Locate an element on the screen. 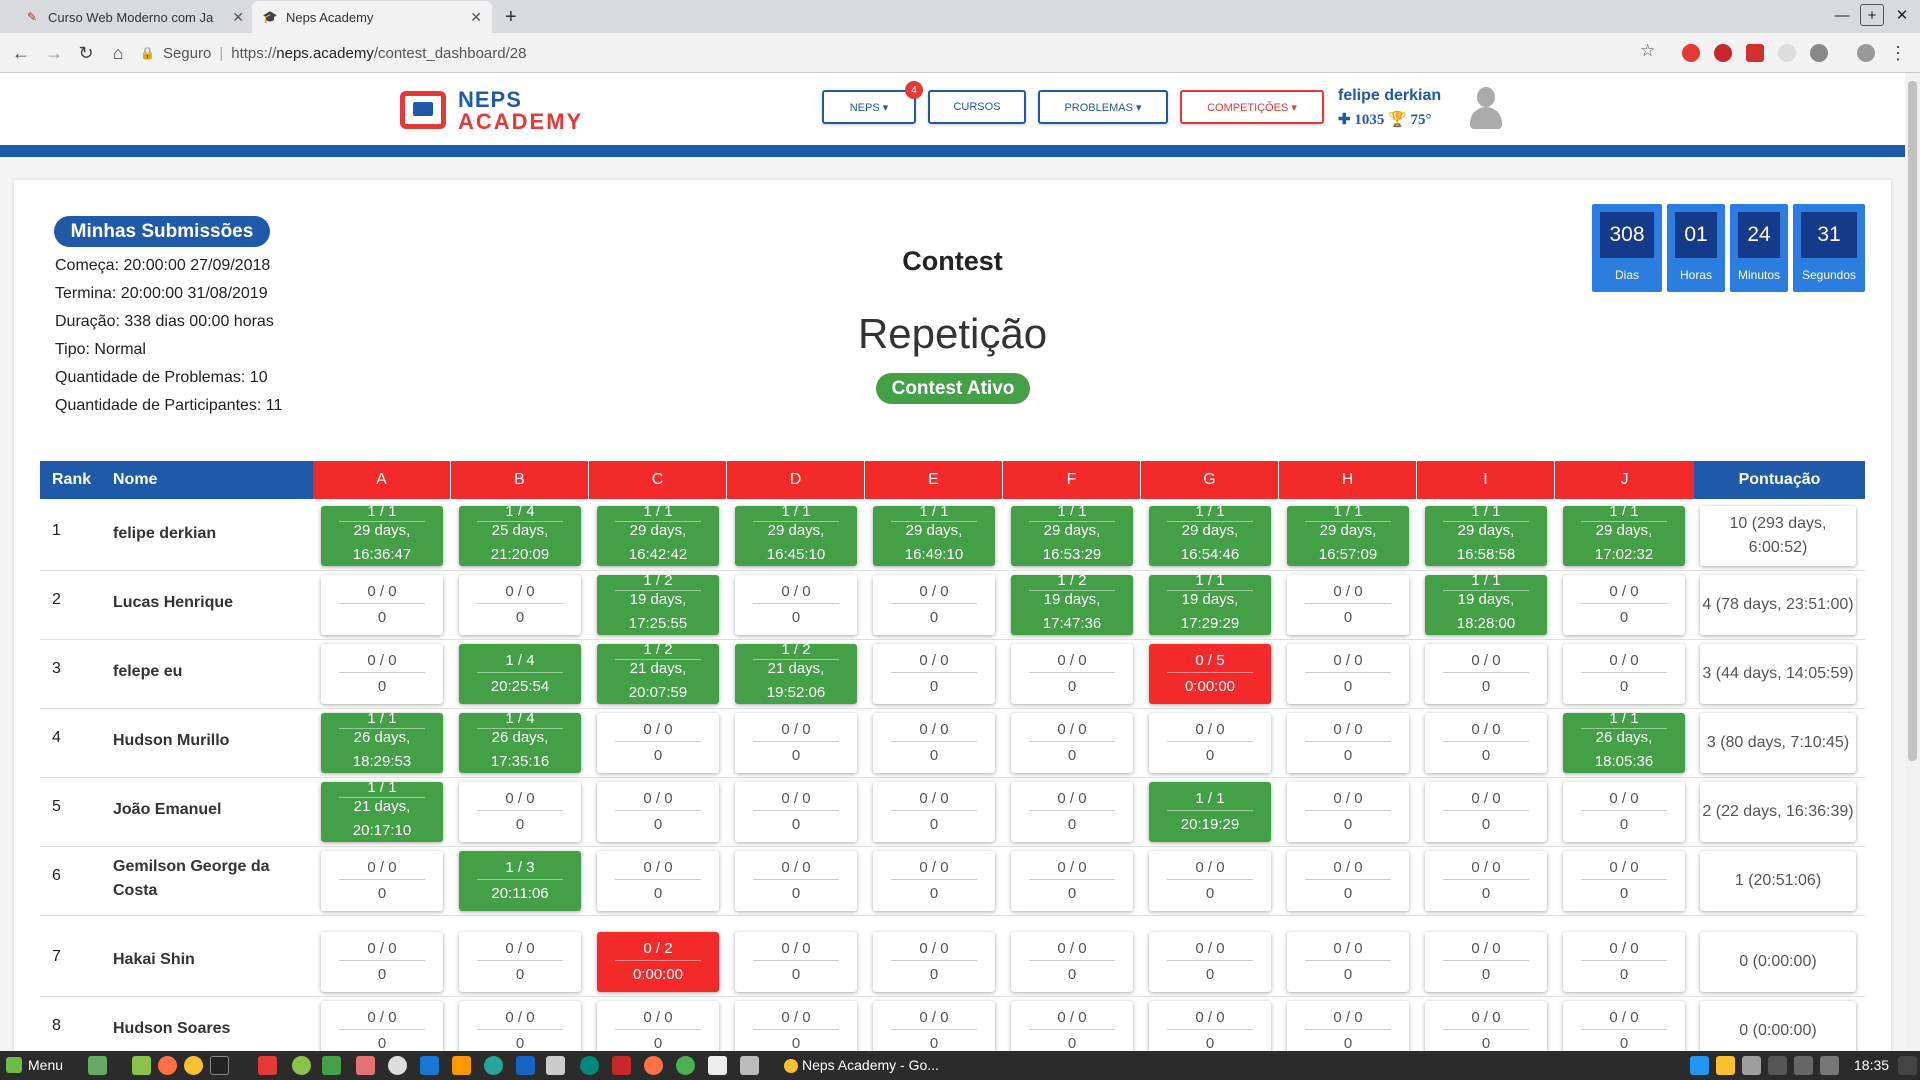 The image size is (1920, 1080). problem-result-cell: 1 / 2 21 days, 19:52:06 is located at coordinates (796, 674).